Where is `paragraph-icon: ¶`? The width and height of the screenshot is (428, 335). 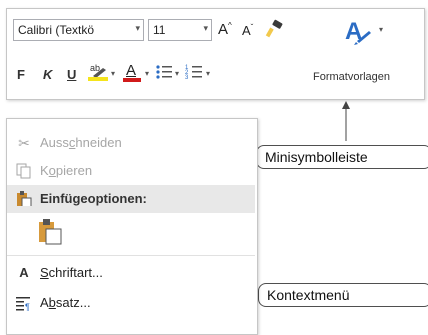
paragraph-icon: ¶ is located at coordinates (23, 304).